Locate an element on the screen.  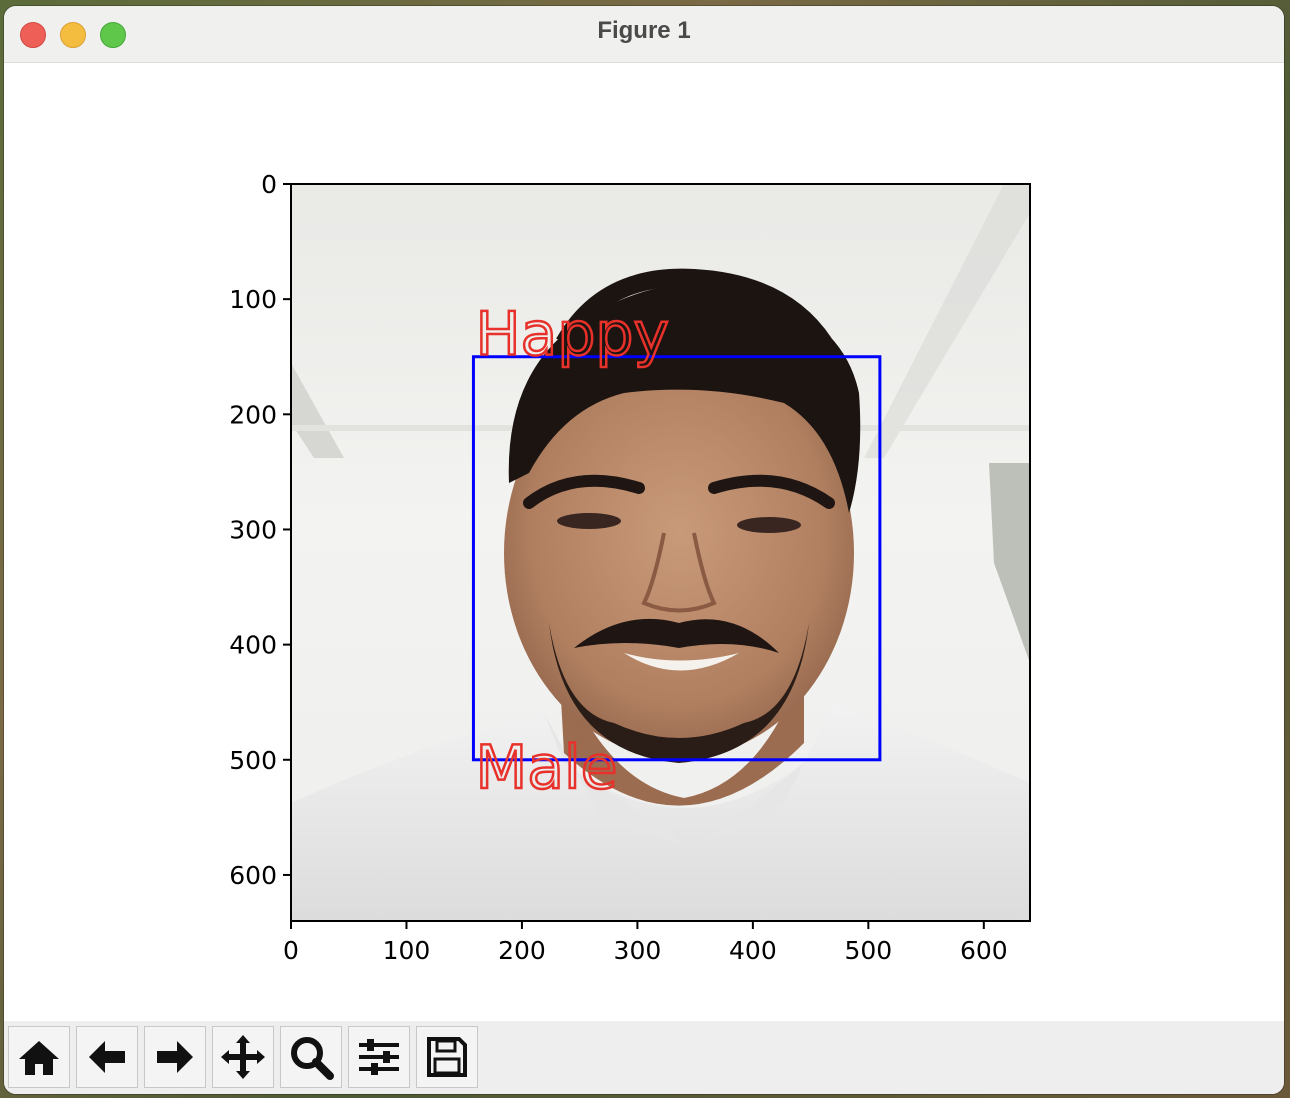
pan-button is located at coordinates (243, 1057).